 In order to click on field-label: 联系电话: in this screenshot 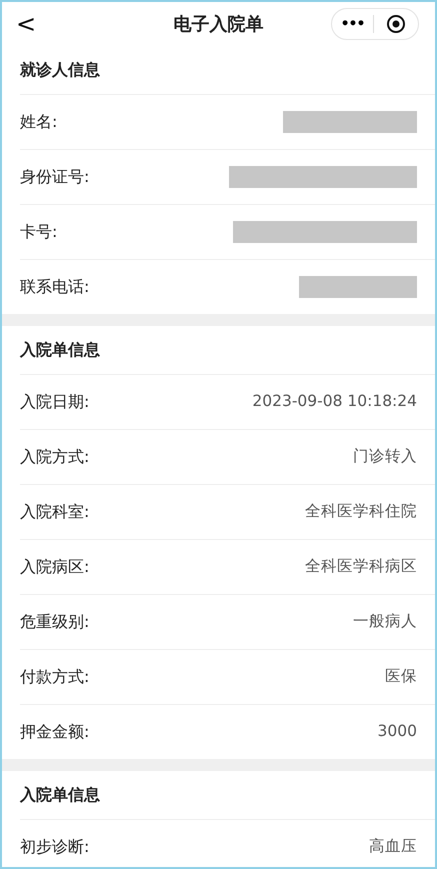, I will do `click(55, 287)`.